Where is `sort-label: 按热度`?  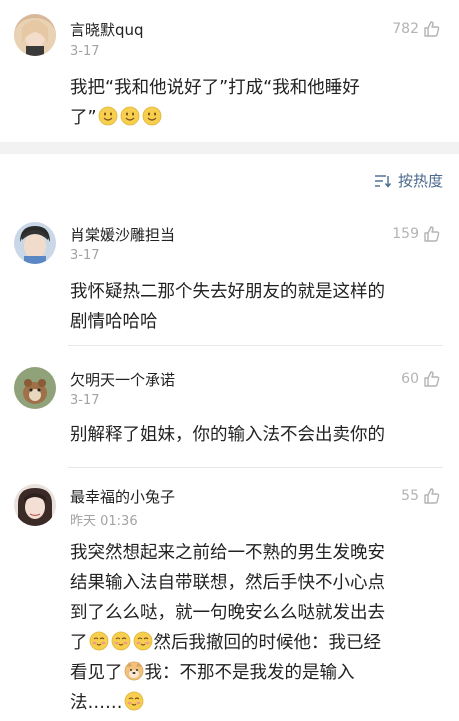
sort-label: 按热度 is located at coordinates (420, 181).